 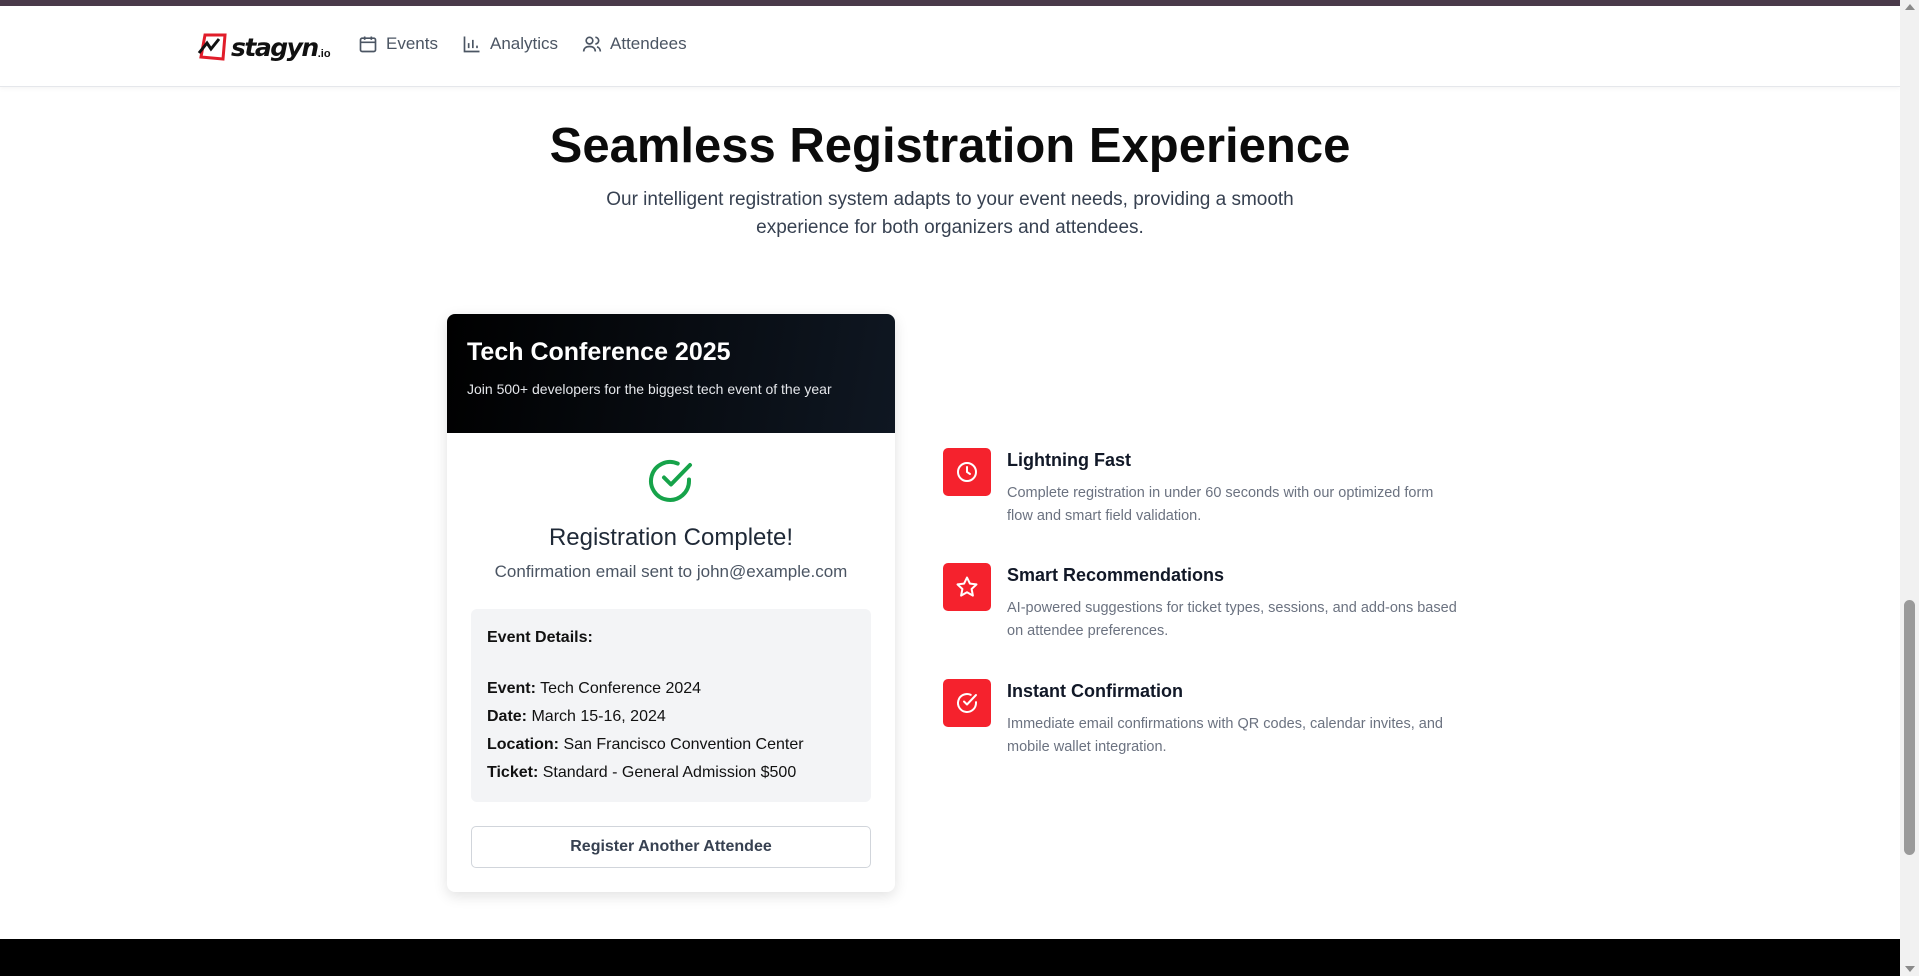 I want to click on details-heading: Event Details:, so click(x=540, y=637).